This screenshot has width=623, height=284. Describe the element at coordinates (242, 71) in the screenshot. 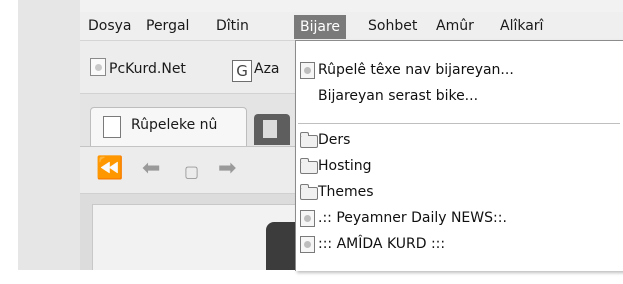

I see `google-icon: G` at that location.